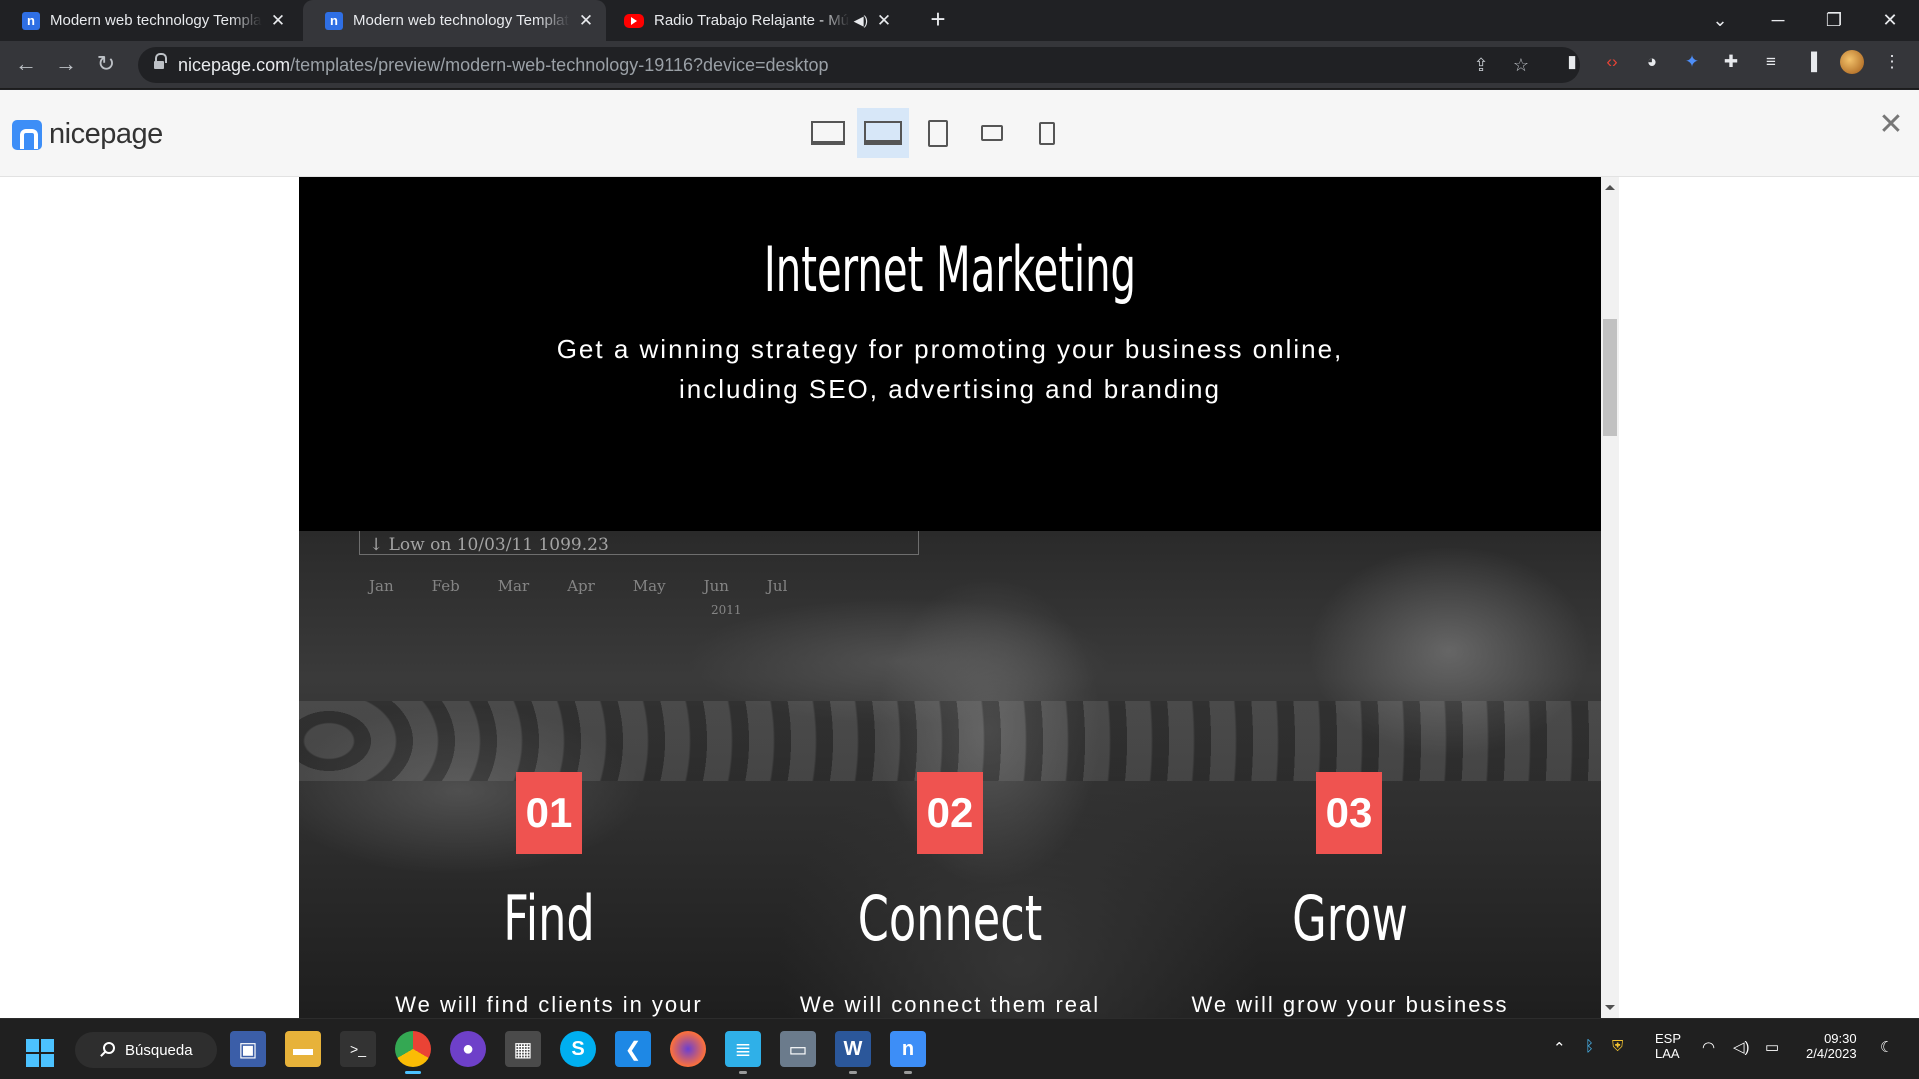 The width and height of the screenshot is (1919, 1079). I want to click on step-number-badge: 01, so click(549, 813).